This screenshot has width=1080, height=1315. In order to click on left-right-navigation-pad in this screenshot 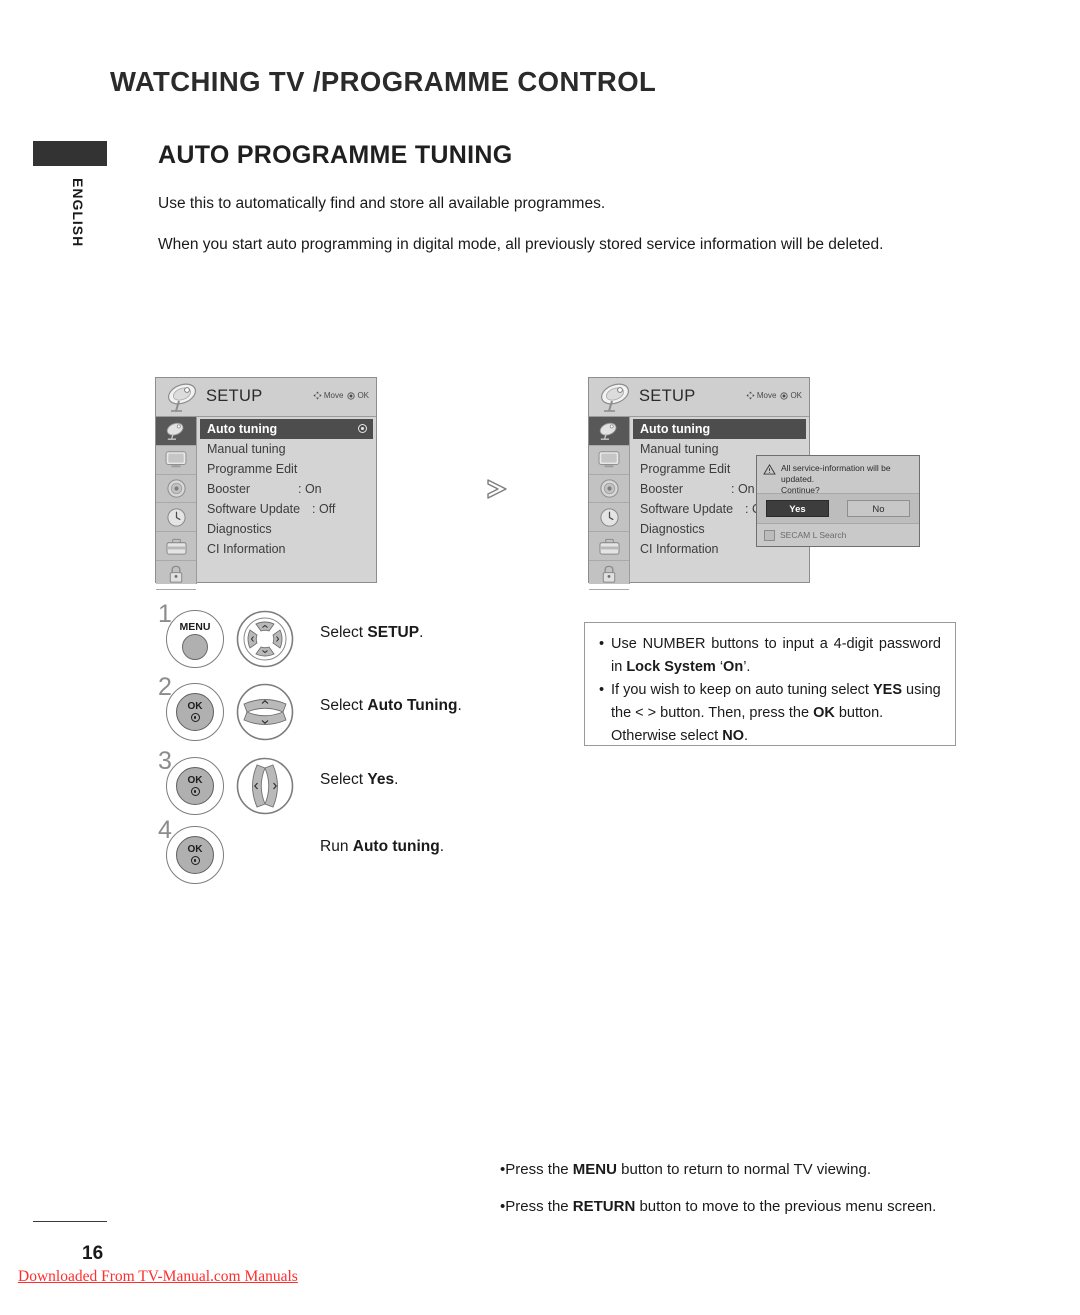, I will do `click(265, 786)`.